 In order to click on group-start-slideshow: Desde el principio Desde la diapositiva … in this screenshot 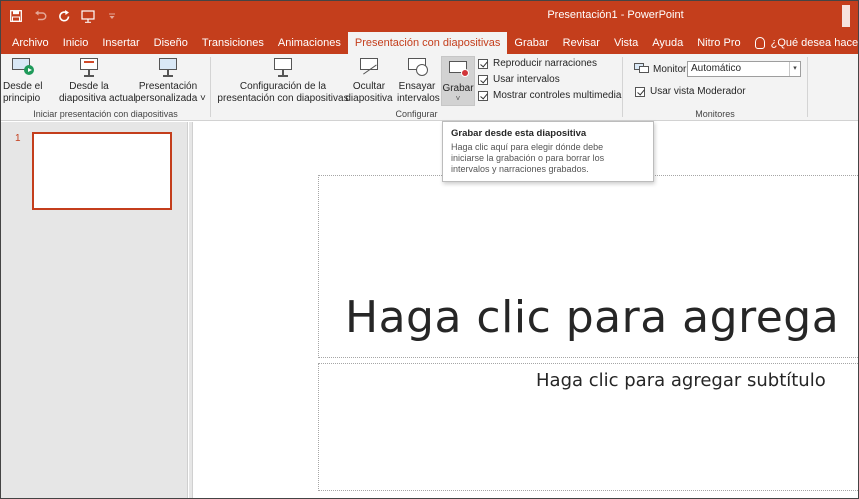, I will do `click(105, 87)`.